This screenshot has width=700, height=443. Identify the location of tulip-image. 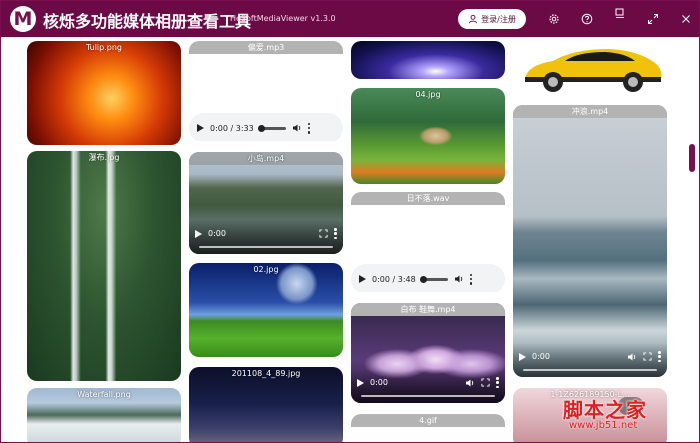
(104, 93).